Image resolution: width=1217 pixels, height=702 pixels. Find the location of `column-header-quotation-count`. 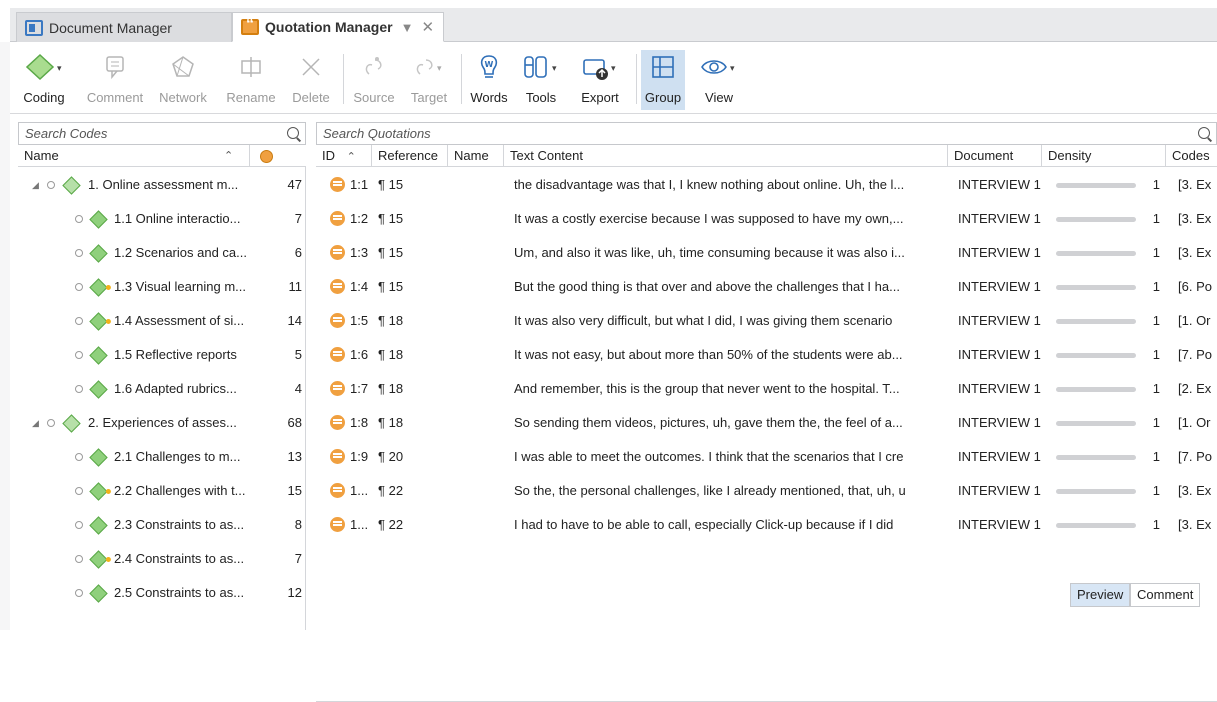

column-header-quotation-count is located at coordinates (278, 156).